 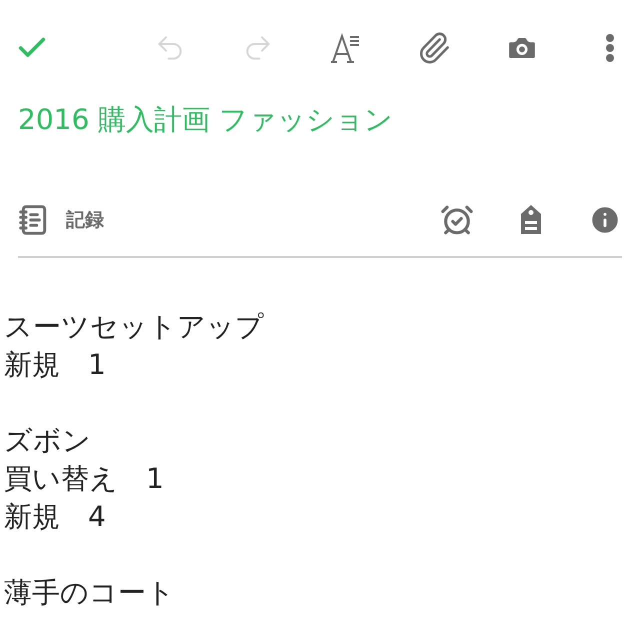 I want to click on notebook-button: 記録, so click(x=61, y=220).